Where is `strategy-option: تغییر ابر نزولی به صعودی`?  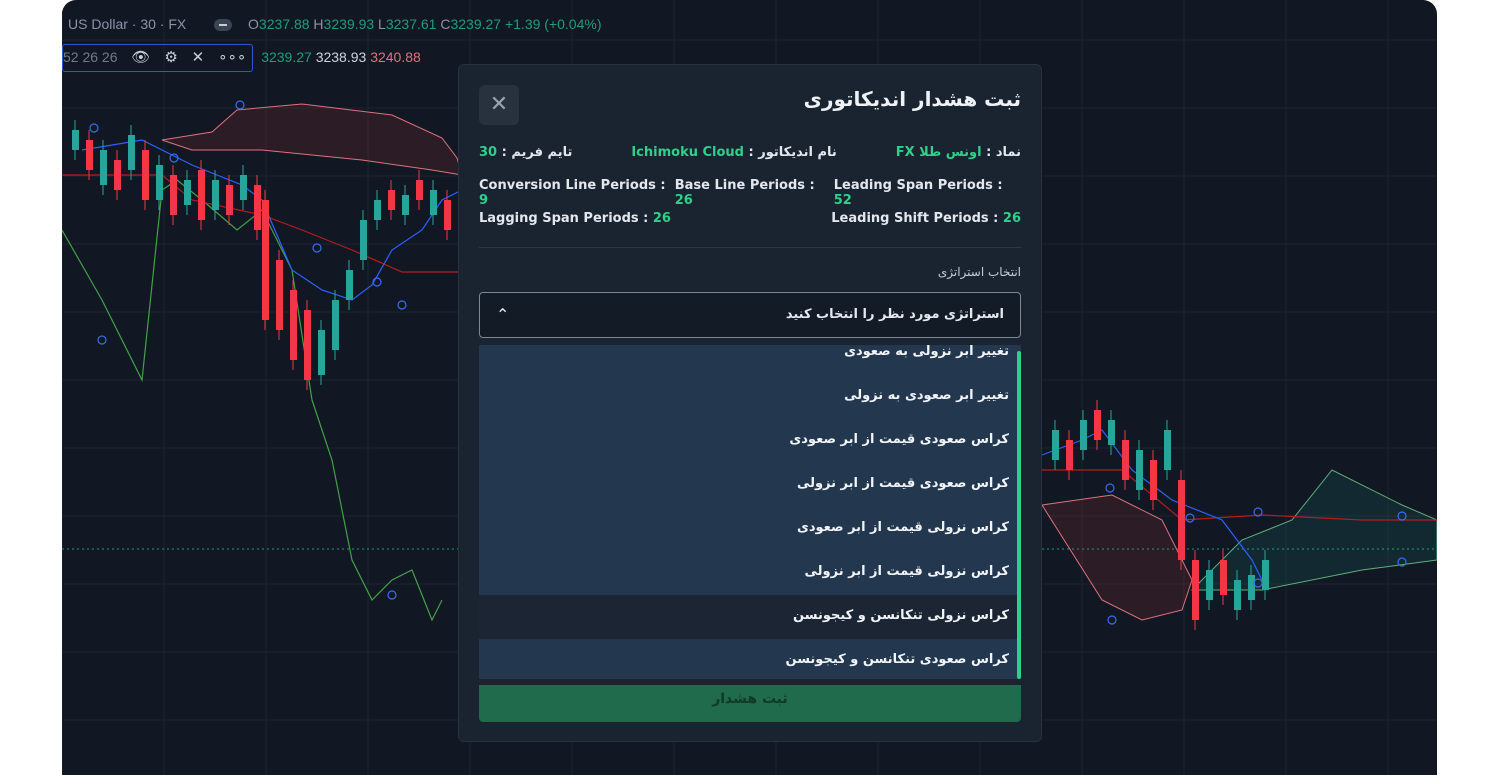
strategy-option: تغییر ابر نزولی به صعودی is located at coordinates (750, 360).